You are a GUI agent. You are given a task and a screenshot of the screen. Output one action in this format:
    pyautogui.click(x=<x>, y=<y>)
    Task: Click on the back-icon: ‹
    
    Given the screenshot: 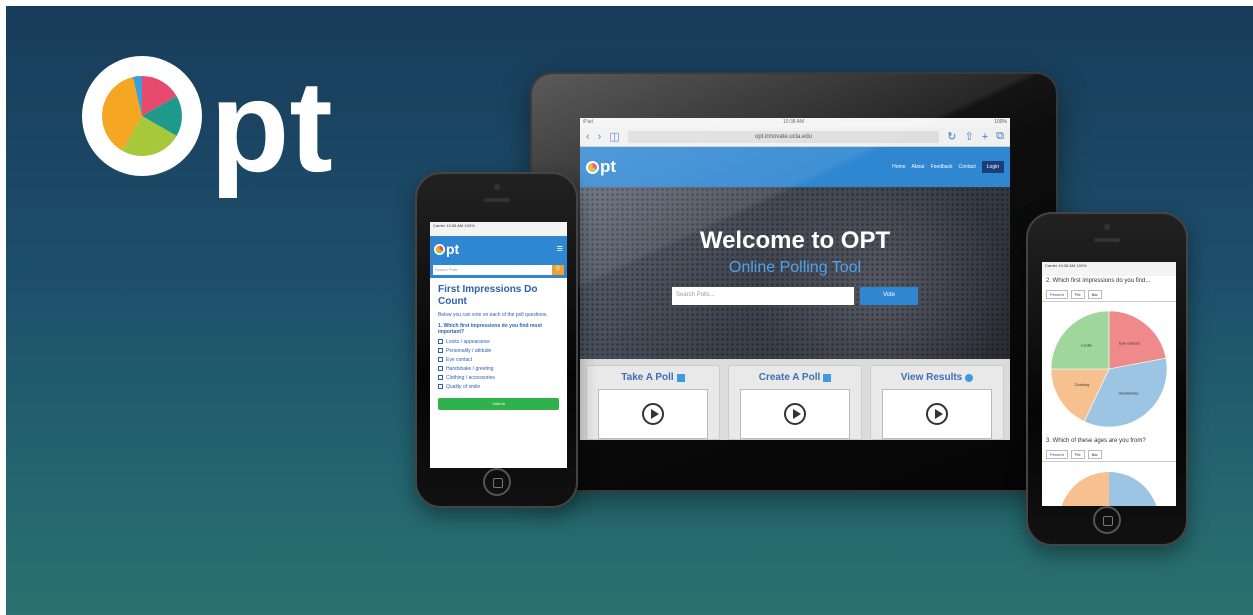 What is the action you would take?
    pyautogui.click(x=588, y=137)
    